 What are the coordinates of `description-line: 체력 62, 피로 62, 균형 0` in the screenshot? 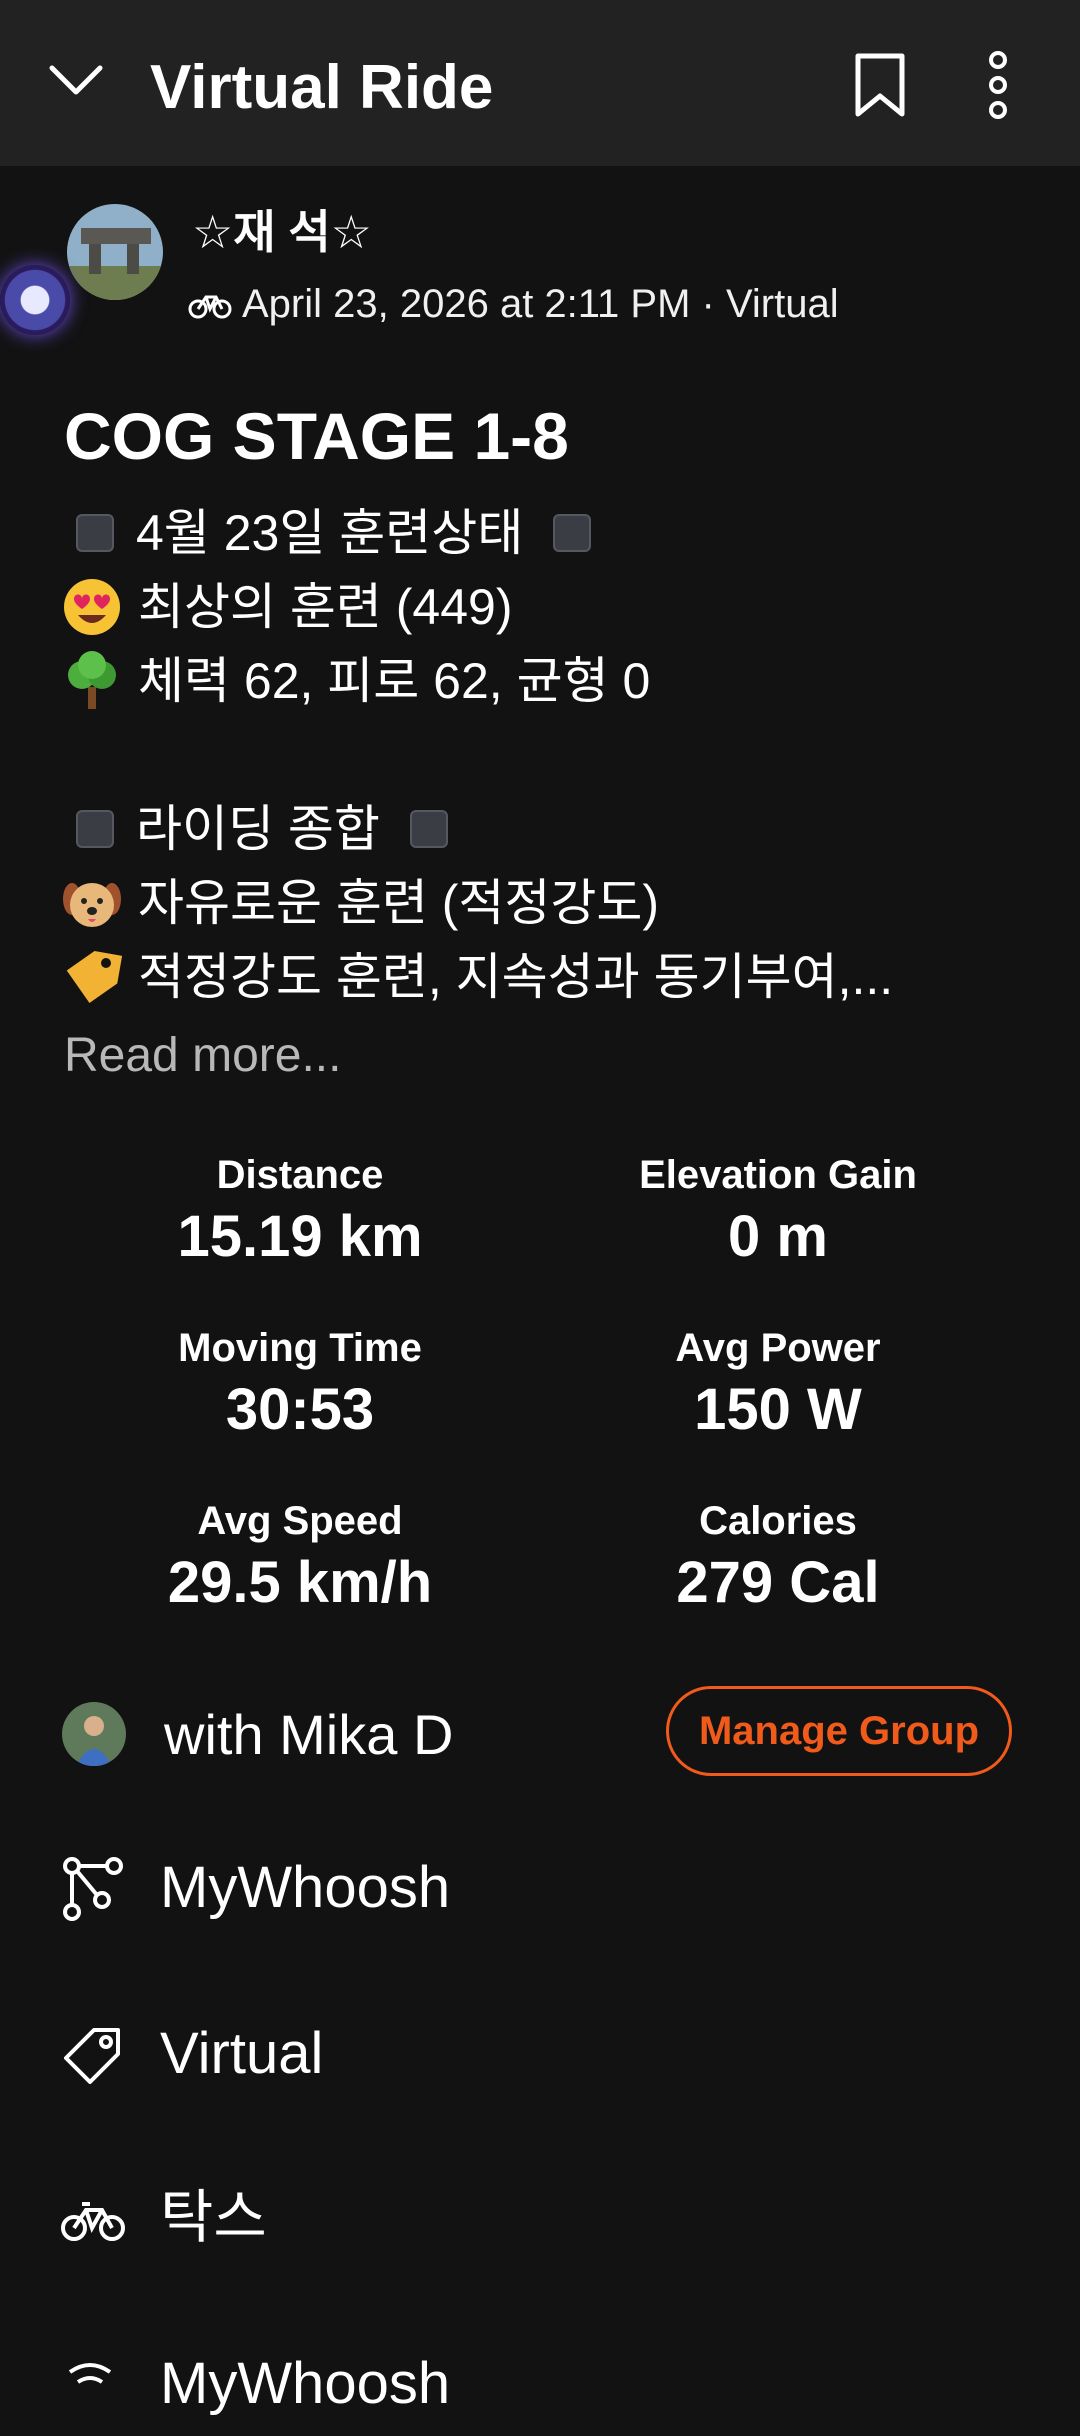 It's located at (540, 681).